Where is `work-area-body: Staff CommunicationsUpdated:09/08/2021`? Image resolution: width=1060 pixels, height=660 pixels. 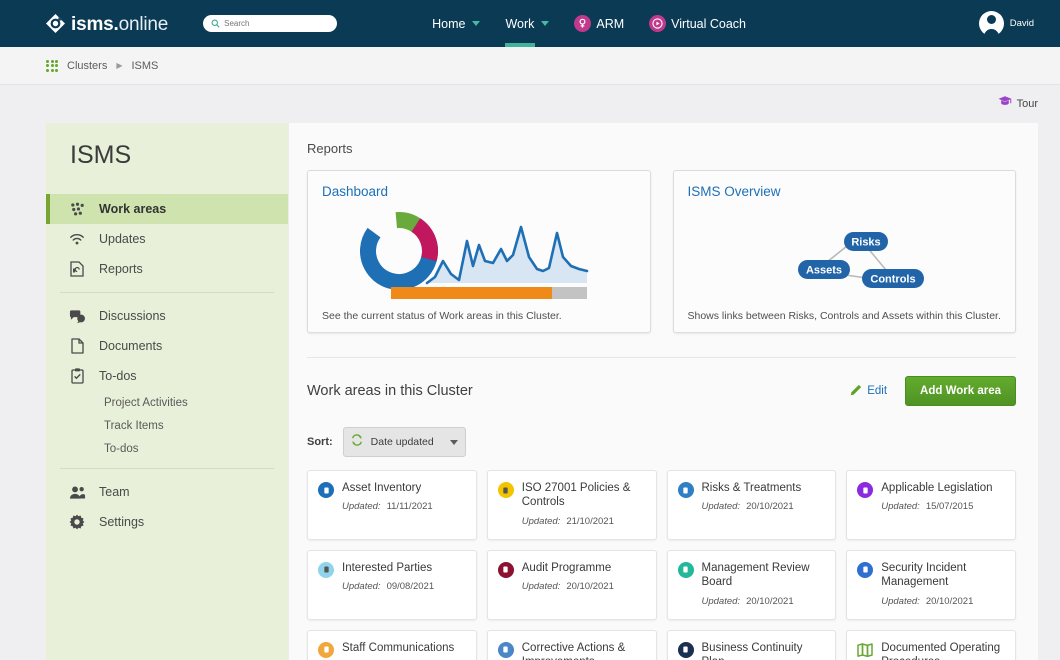
work-area-body: Staff CommunicationsUpdated:09/08/2021 is located at coordinates (404, 650).